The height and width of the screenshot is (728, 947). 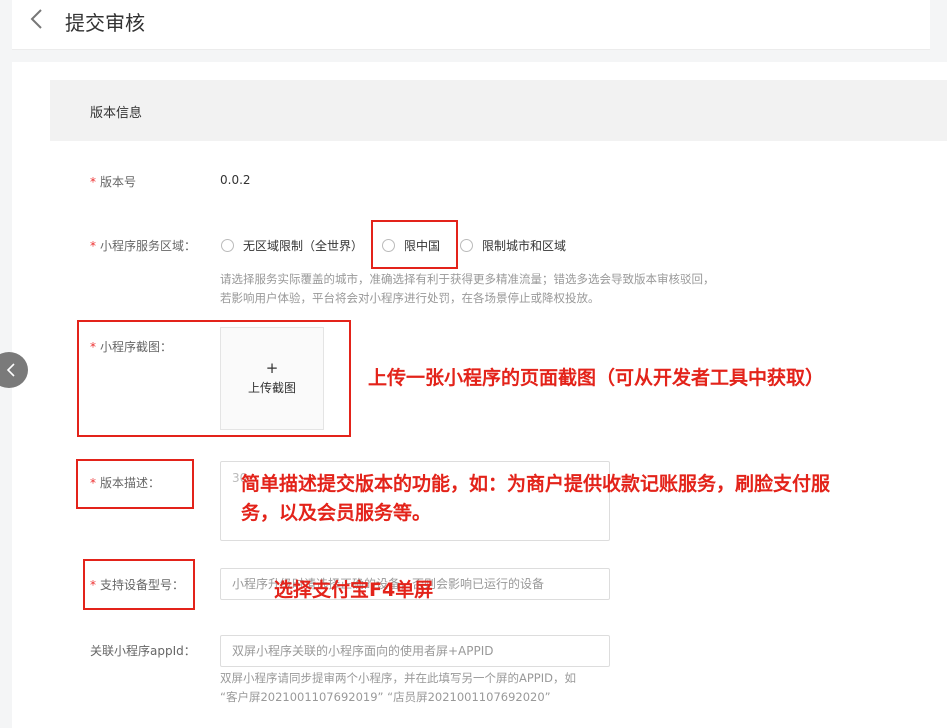 What do you see at coordinates (105, 23) in the screenshot?
I see `page-title: 提交审核` at bounding box center [105, 23].